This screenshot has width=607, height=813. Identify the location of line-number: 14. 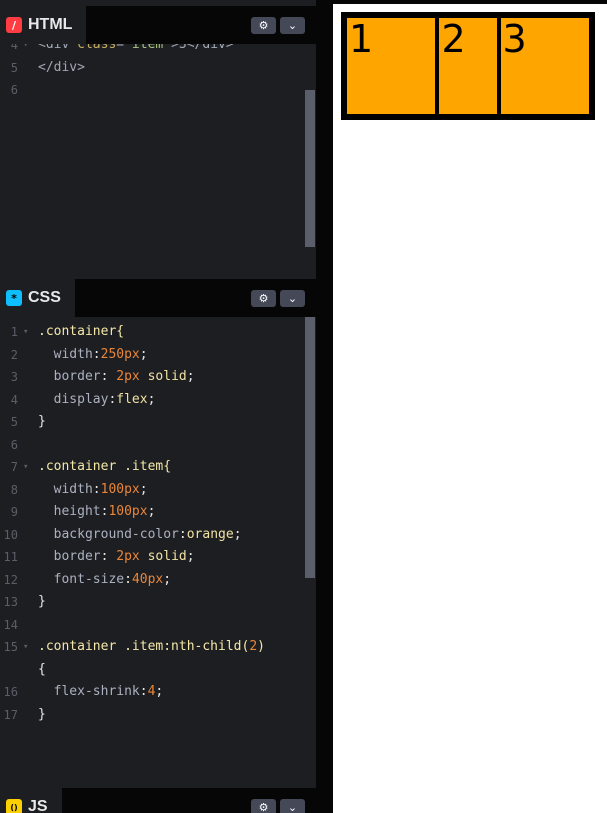
(10, 624).